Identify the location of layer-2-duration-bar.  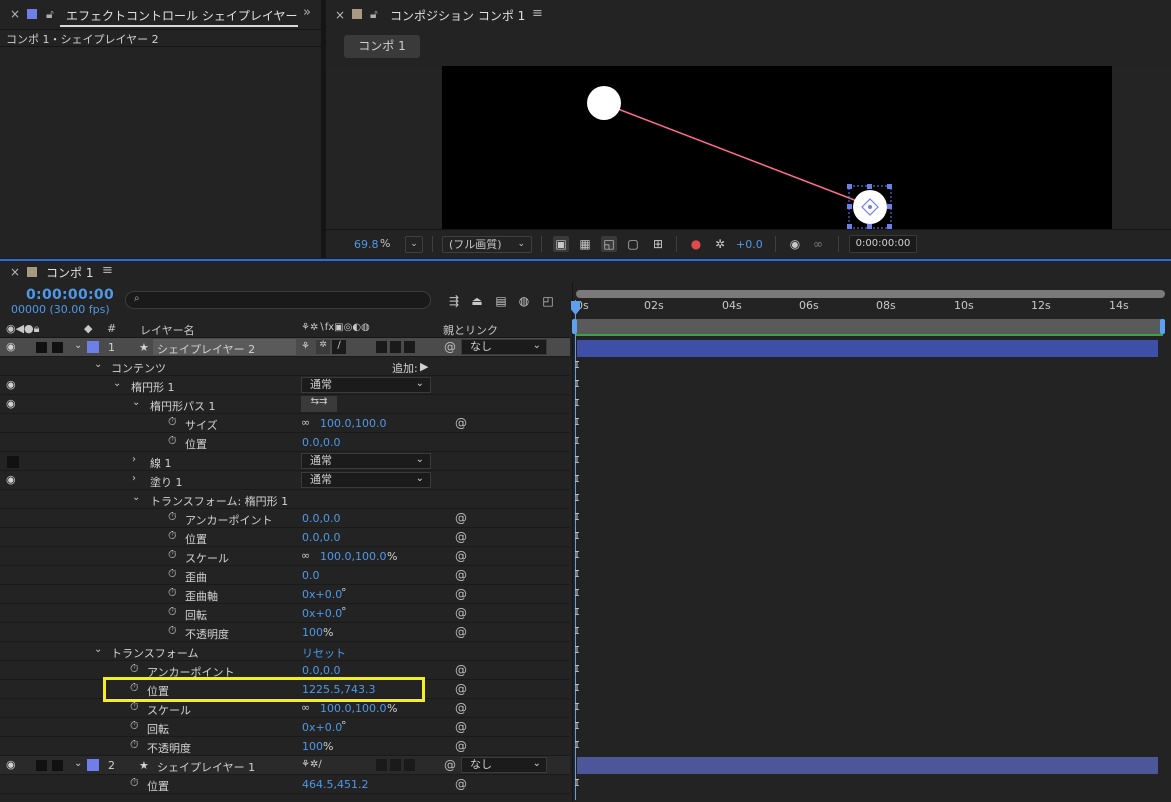
(867, 765).